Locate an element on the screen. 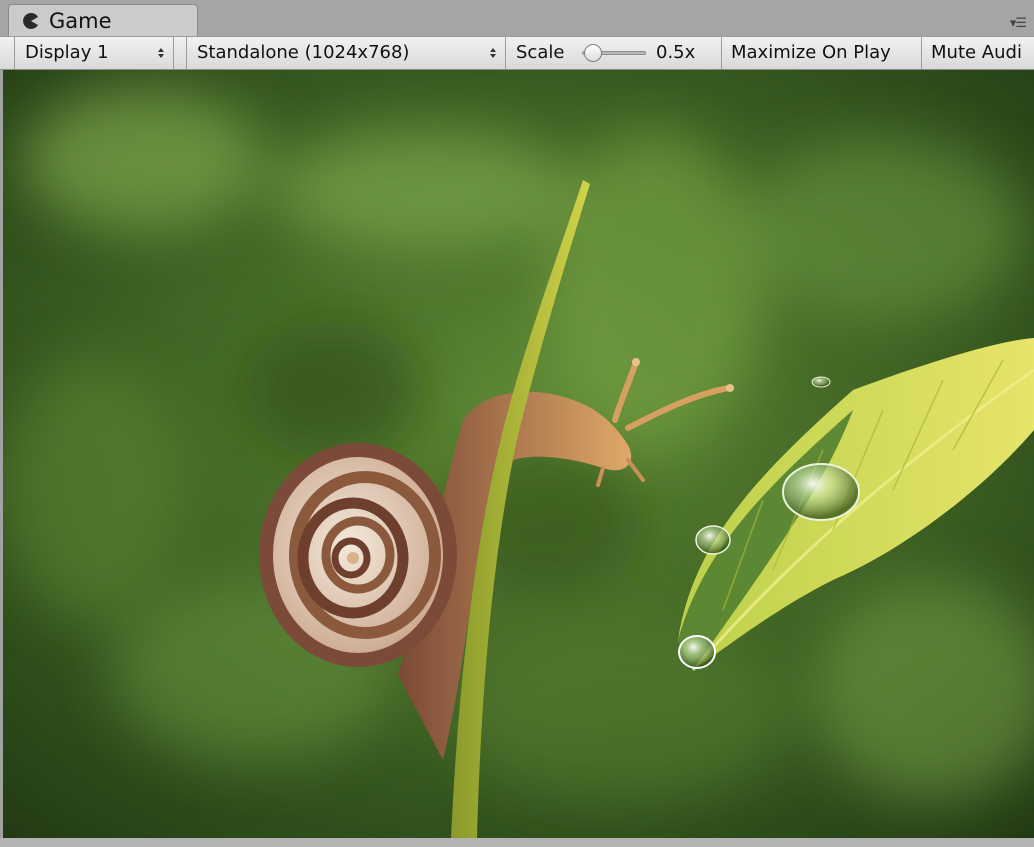 This screenshot has height=847, width=1034. maximize-on-play-toggle: Maximize On Play is located at coordinates (822, 53).